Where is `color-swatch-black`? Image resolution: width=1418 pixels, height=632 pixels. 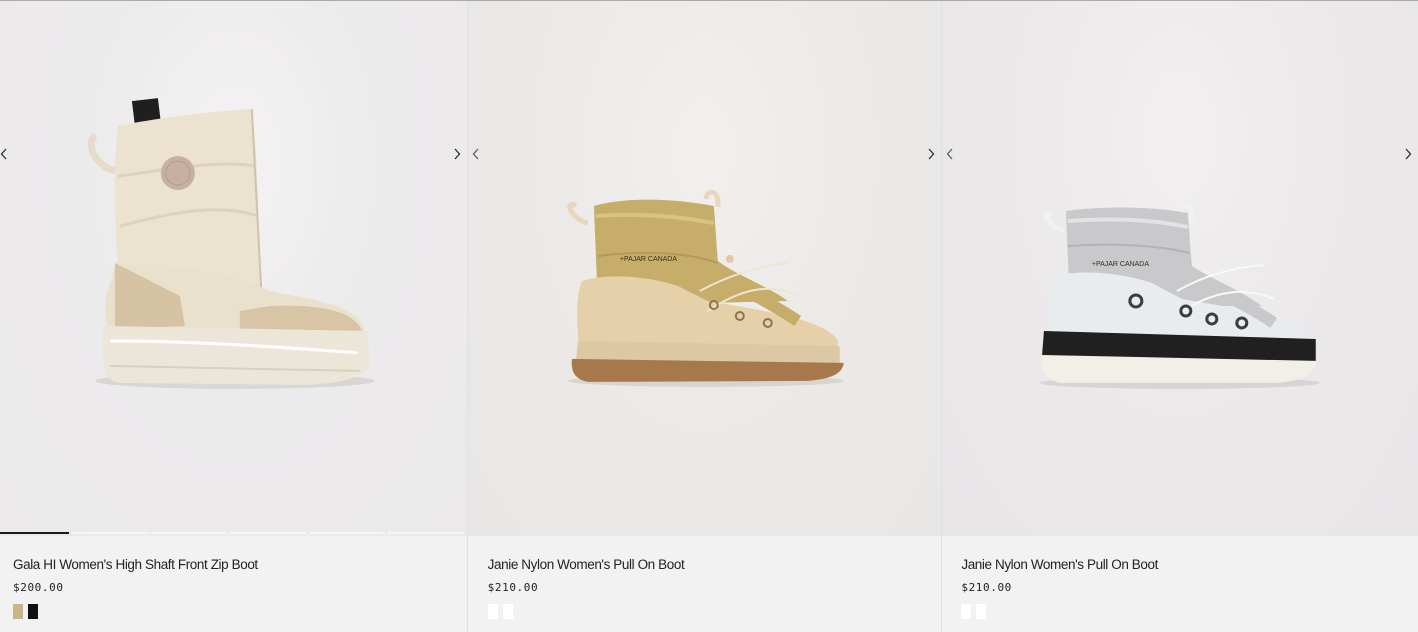
color-swatch-black is located at coordinates (33, 611).